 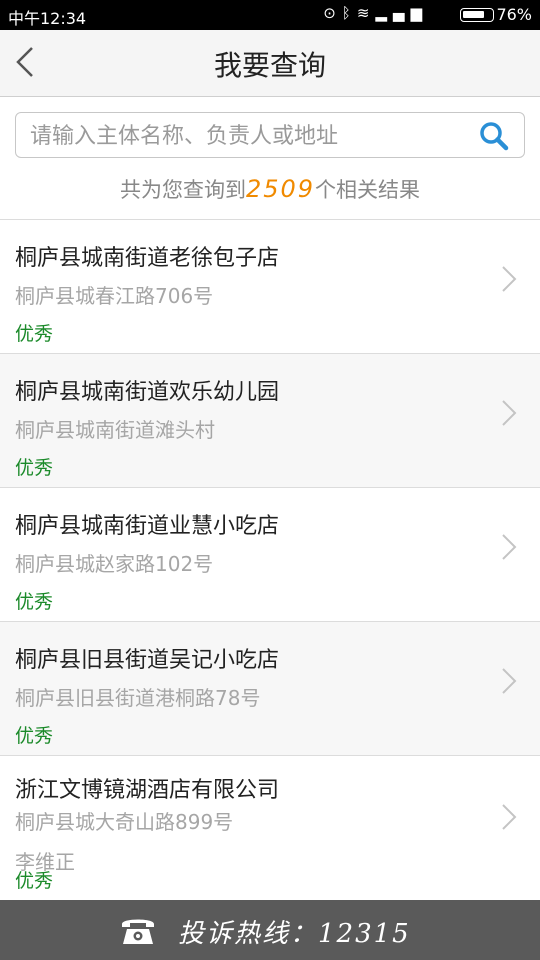 I want to click on wifi-icon: ≋, so click(x=366, y=13).